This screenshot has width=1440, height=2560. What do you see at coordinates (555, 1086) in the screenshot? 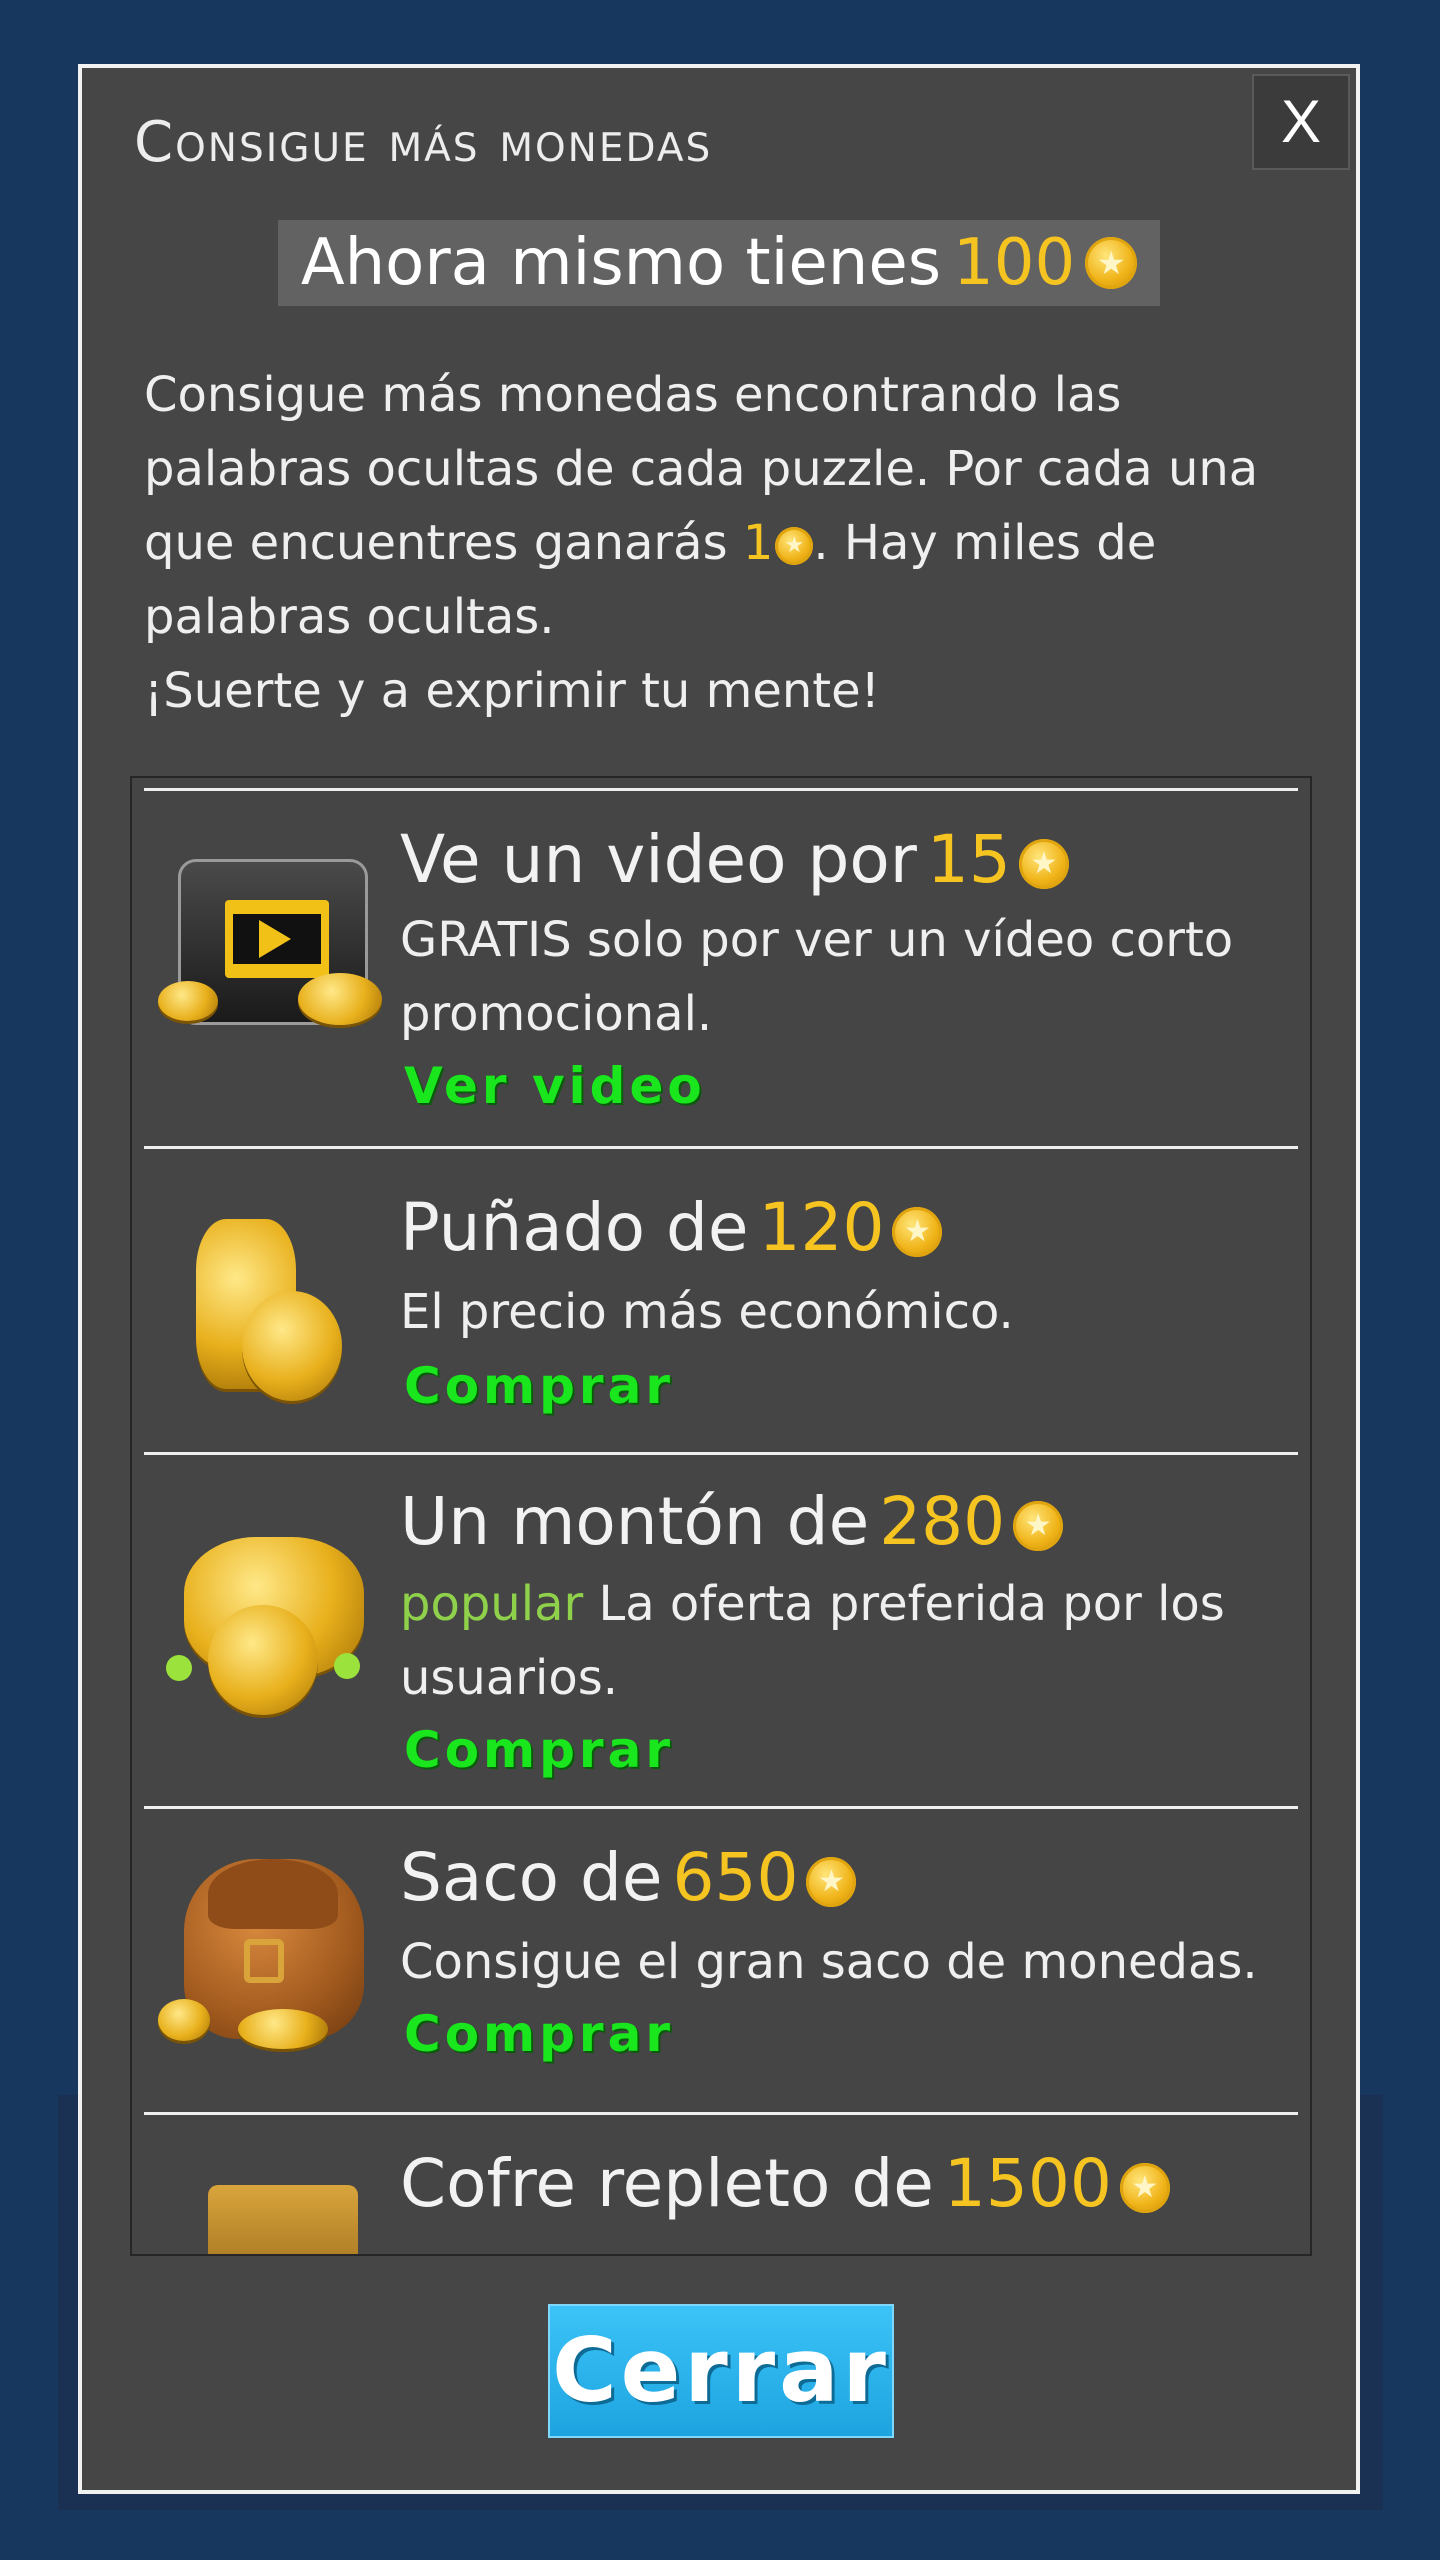
I see `watch-video-button: Ver video` at bounding box center [555, 1086].